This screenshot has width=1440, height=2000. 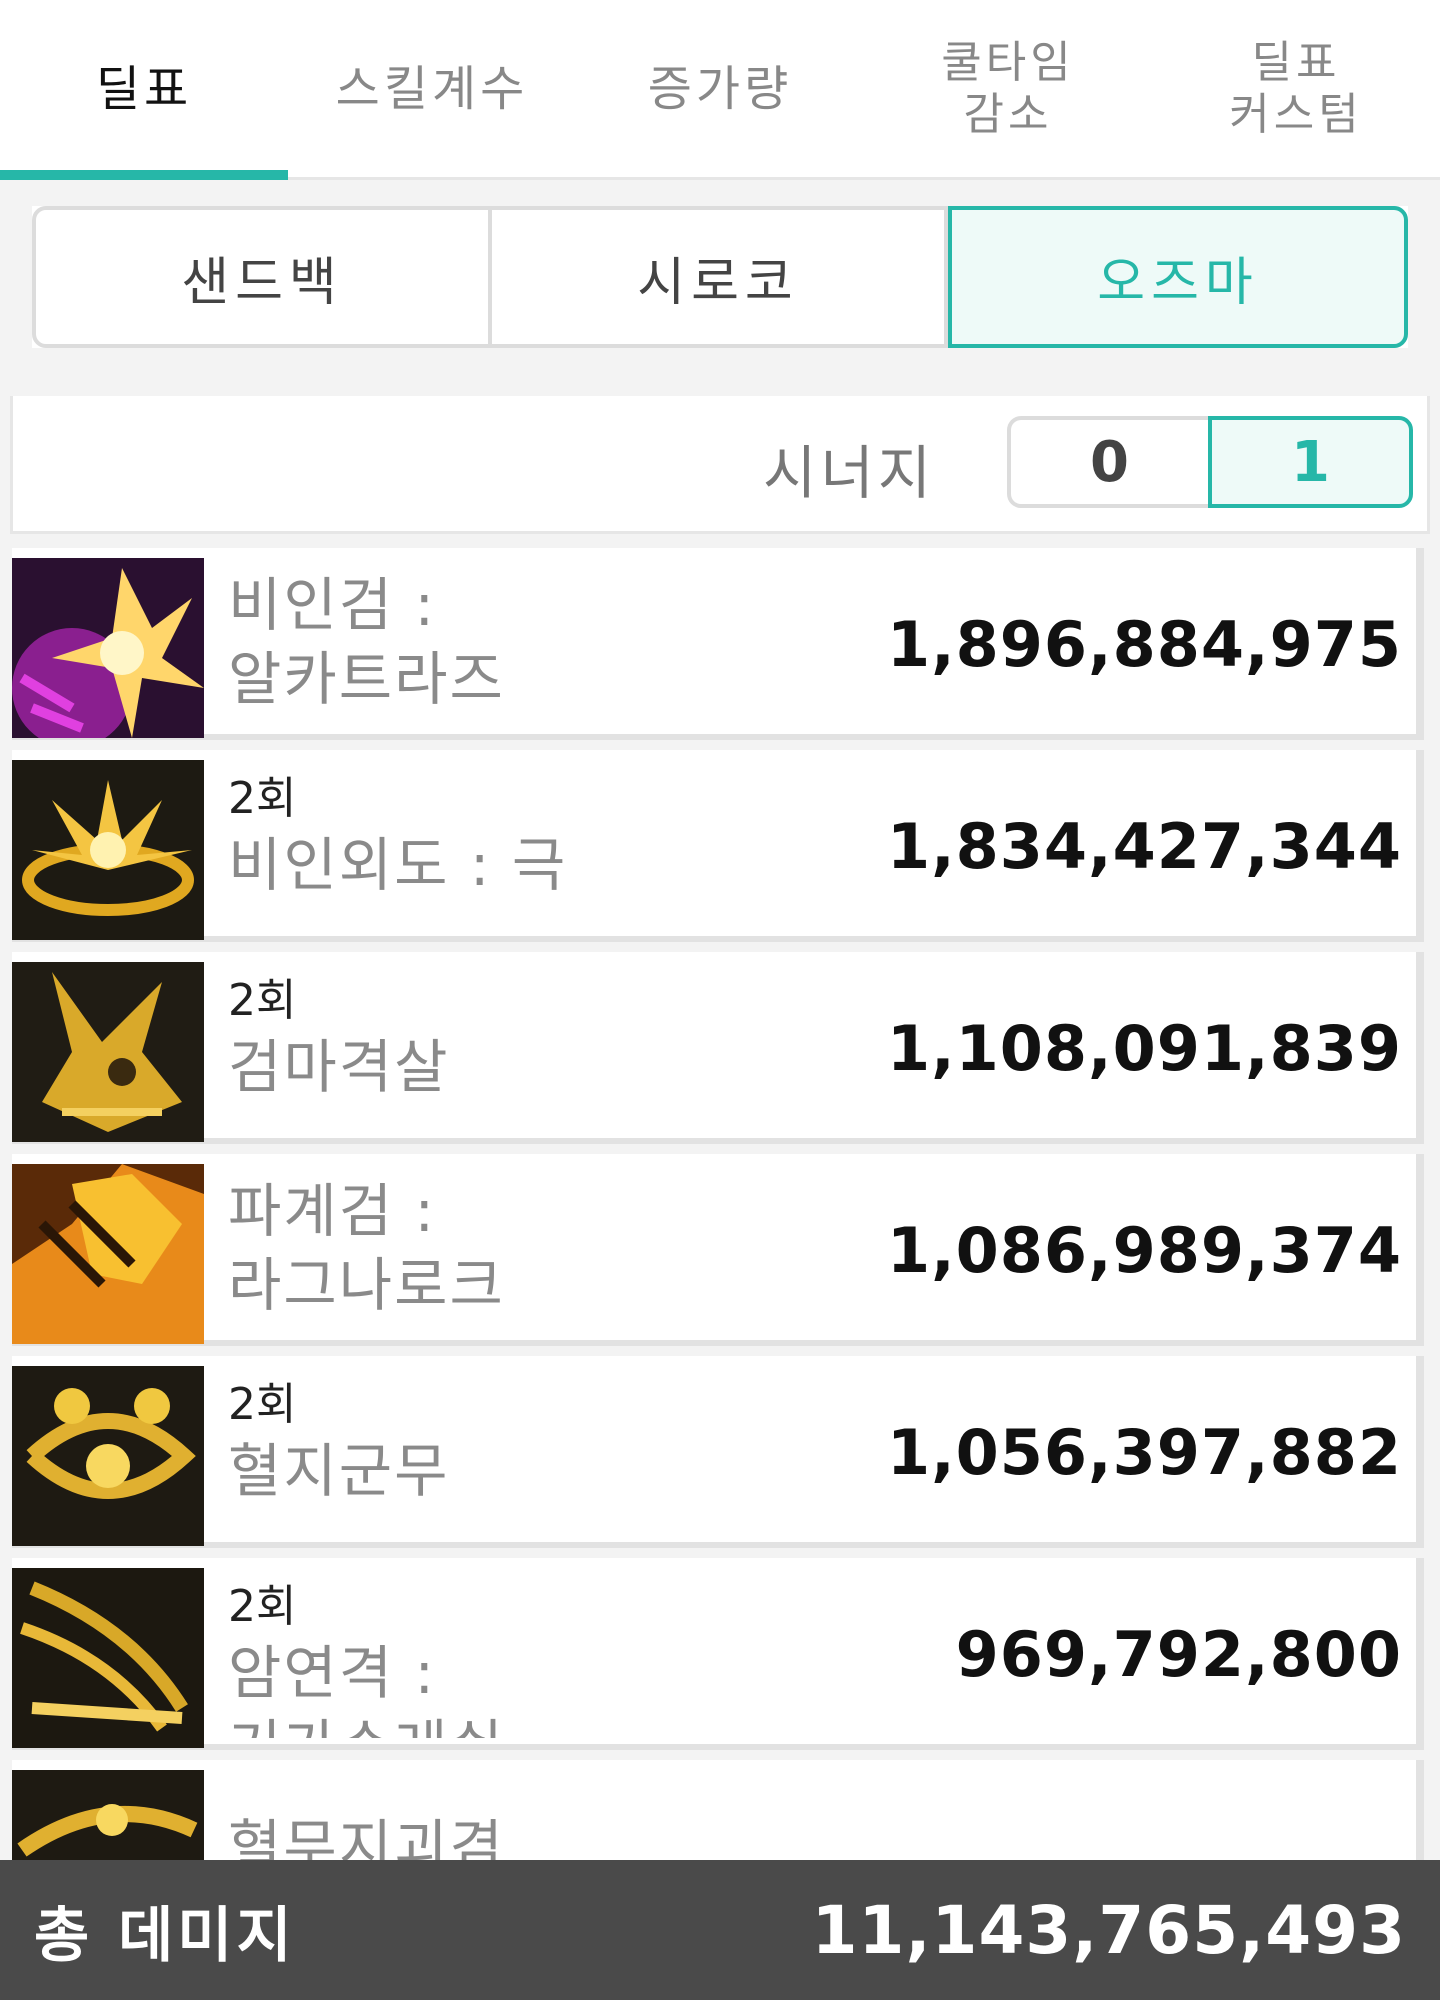 I want to click on boss-option-sandbag: 샌드백, so click(x=262, y=277).